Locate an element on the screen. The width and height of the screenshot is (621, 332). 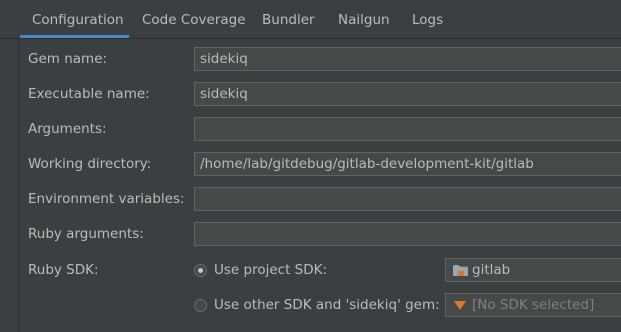
environment-variables-label: Environment variables: is located at coordinates (106, 199).